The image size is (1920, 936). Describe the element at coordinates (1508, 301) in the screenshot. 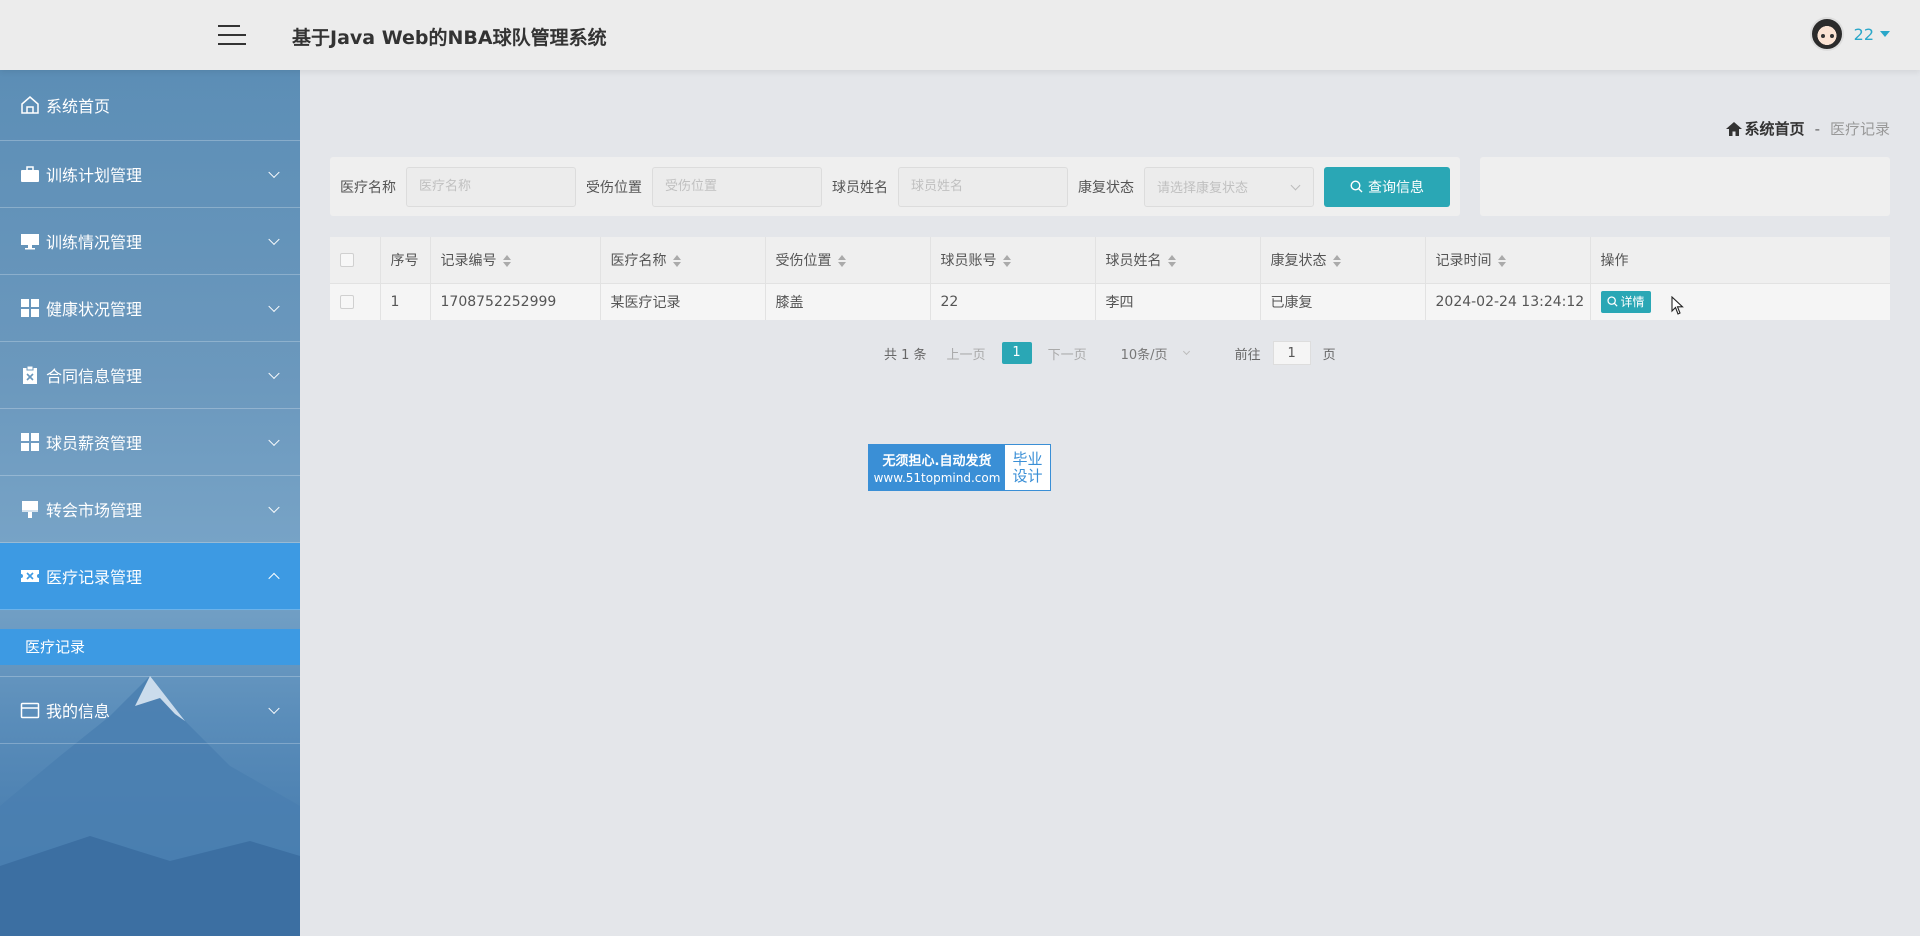

I see `cell-time: 2024-02-24 13:24:12` at that location.